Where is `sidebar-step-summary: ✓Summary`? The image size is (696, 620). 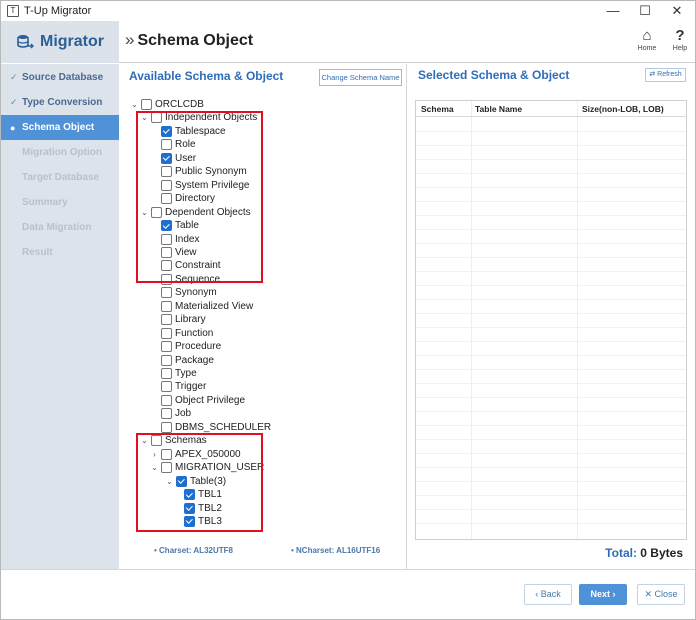 sidebar-step-summary: ✓Summary is located at coordinates (60, 202).